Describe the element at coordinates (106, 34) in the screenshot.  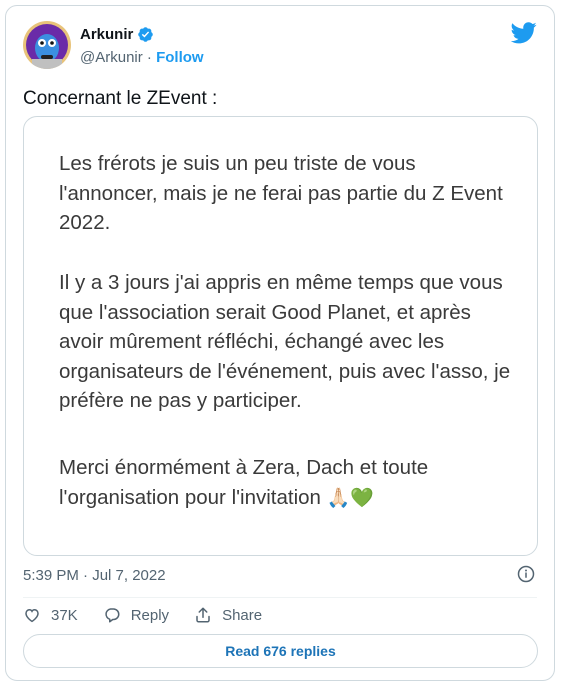
I see `author-name: Arkunir` at that location.